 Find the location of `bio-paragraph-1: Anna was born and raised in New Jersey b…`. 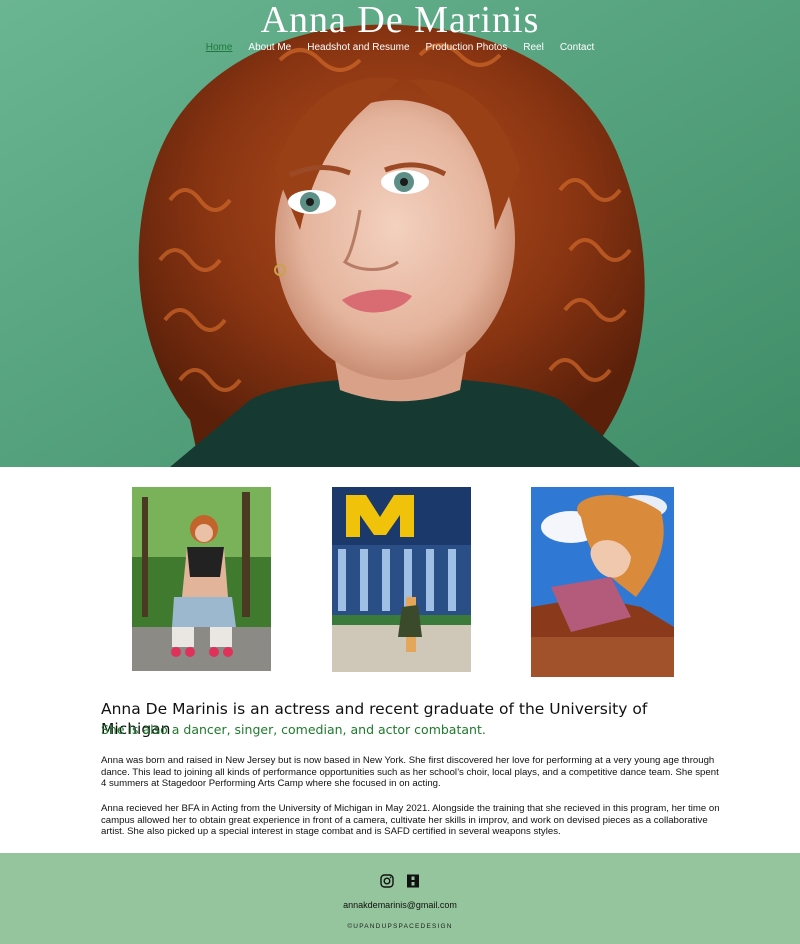

bio-paragraph-1: Anna was born and raised in New Jersey b… is located at coordinates (410, 772).